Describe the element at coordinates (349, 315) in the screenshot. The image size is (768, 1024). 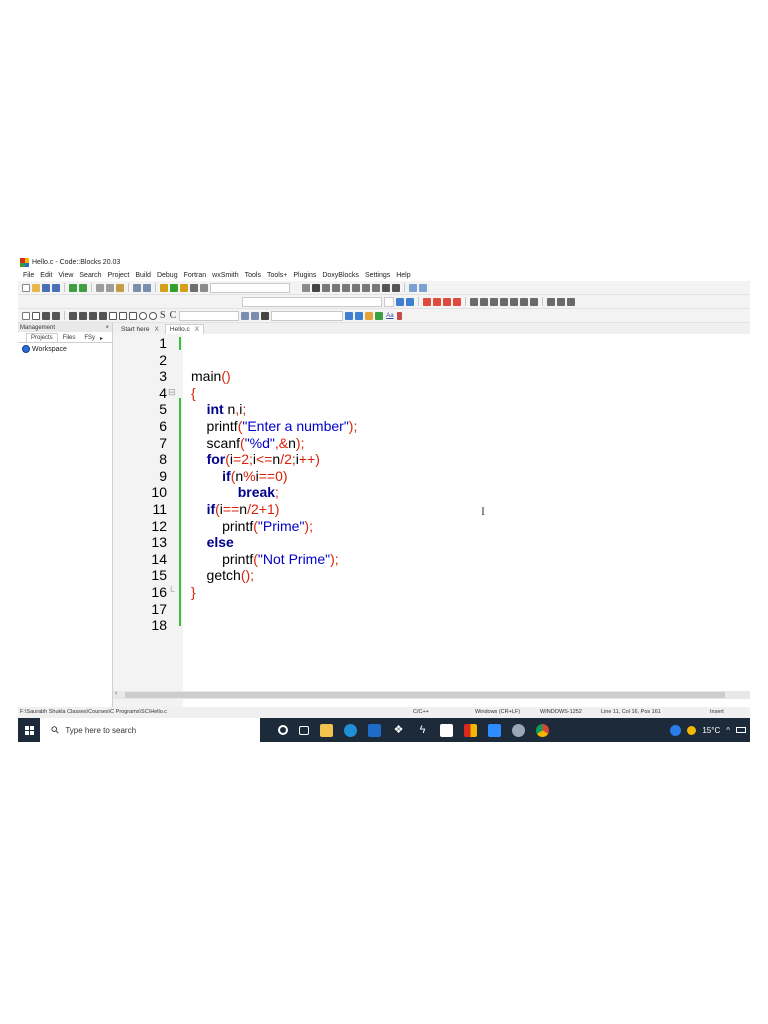
I see `nav-back-icon` at that location.